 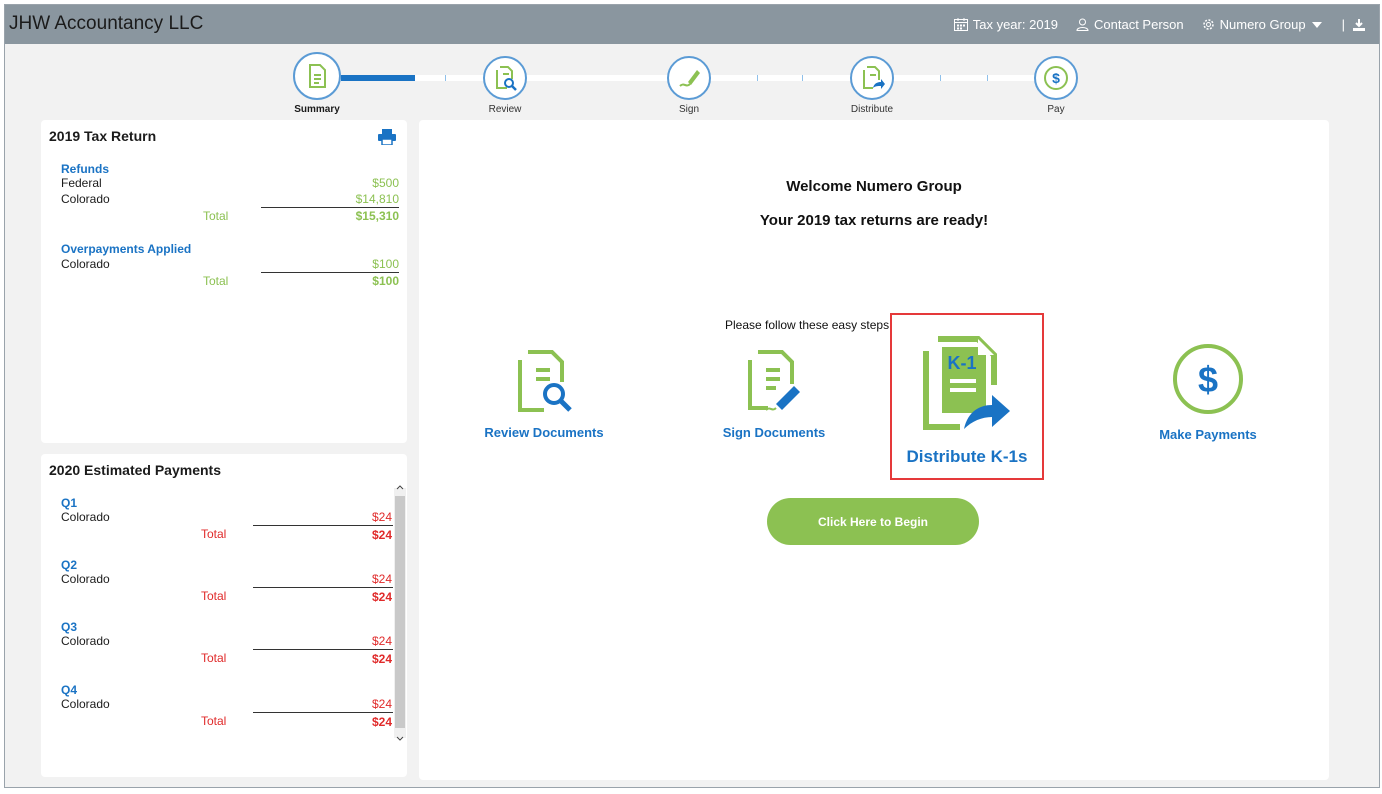 I want to click on download-icon, so click(x=1359, y=24).